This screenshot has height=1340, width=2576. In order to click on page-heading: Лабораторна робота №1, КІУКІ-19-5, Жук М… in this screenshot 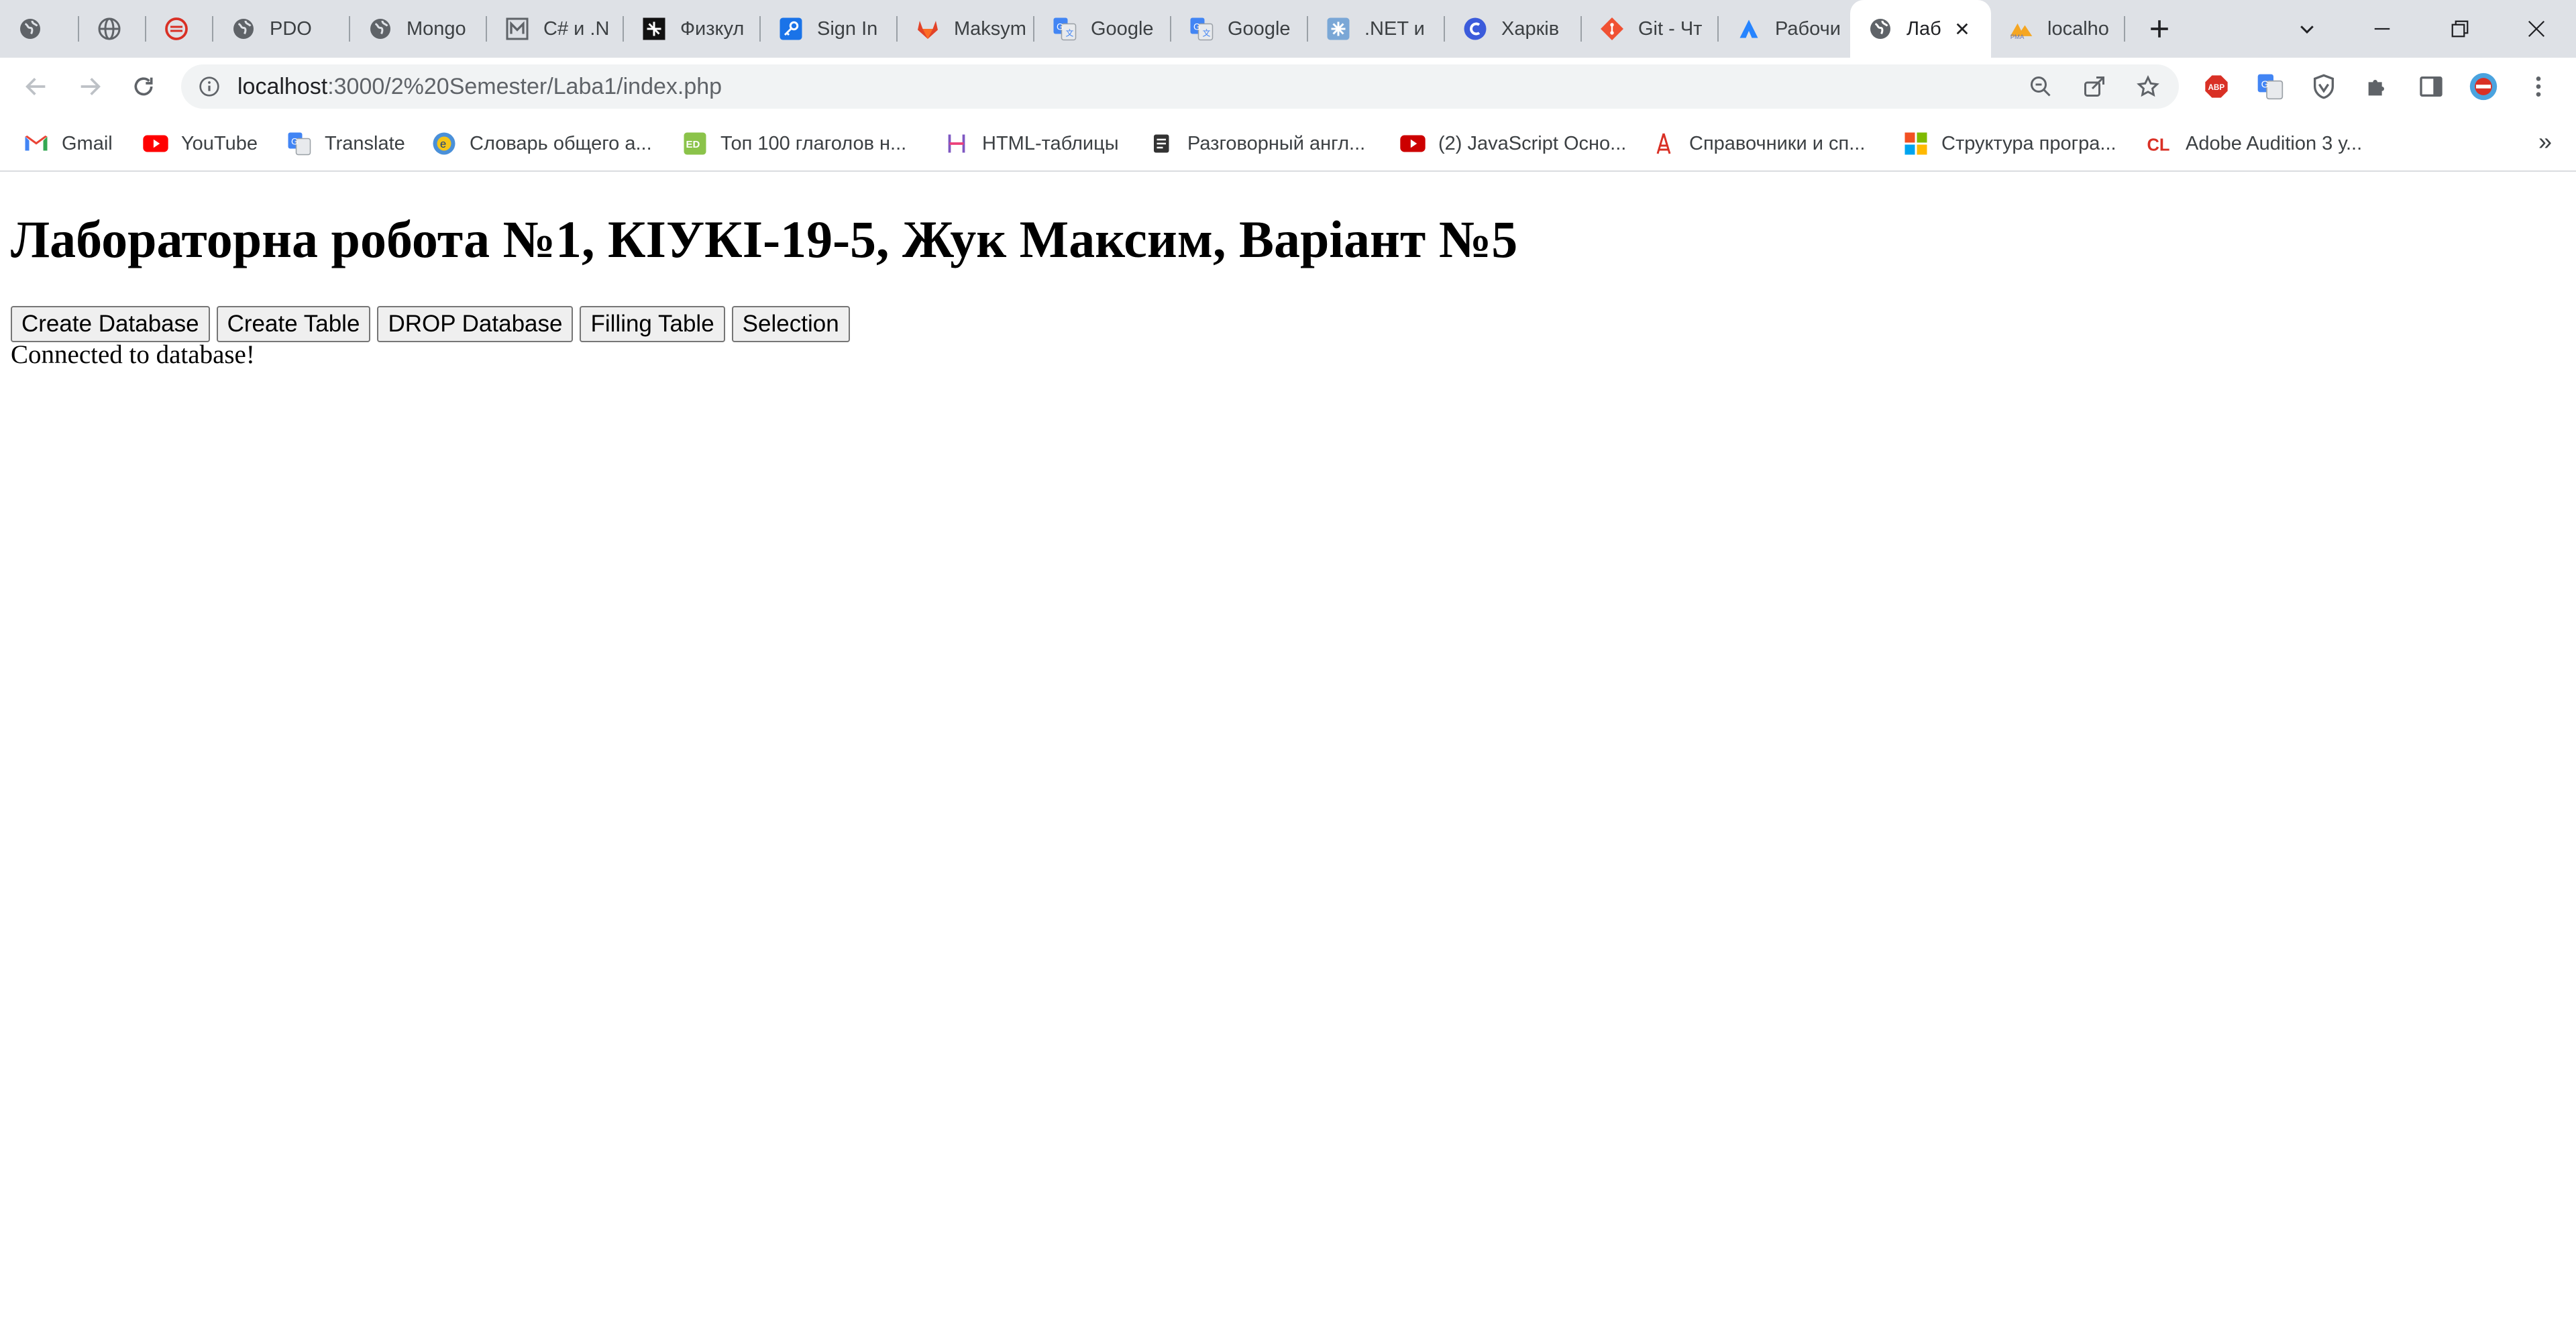, I will do `click(764, 239)`.